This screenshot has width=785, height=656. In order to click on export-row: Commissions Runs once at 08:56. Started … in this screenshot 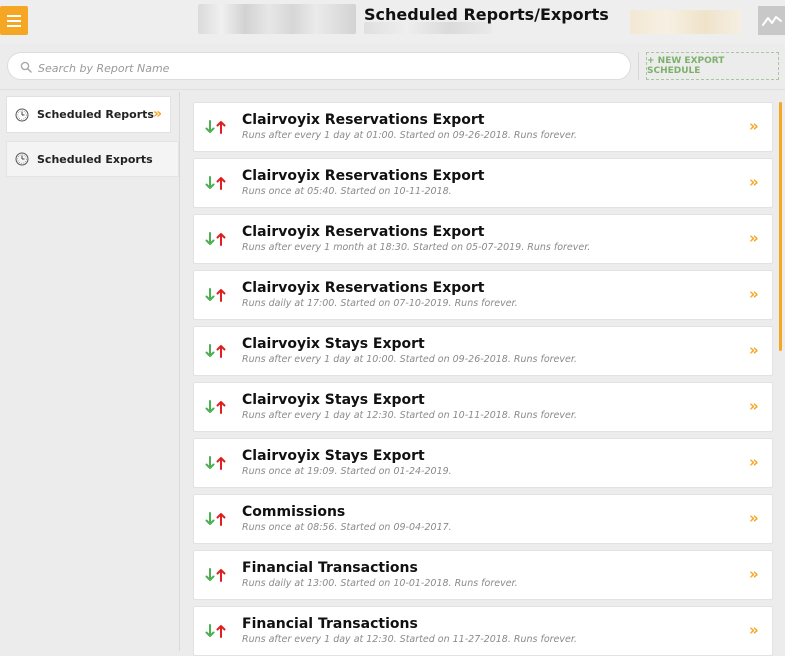, I will do `click(483, 519)`.